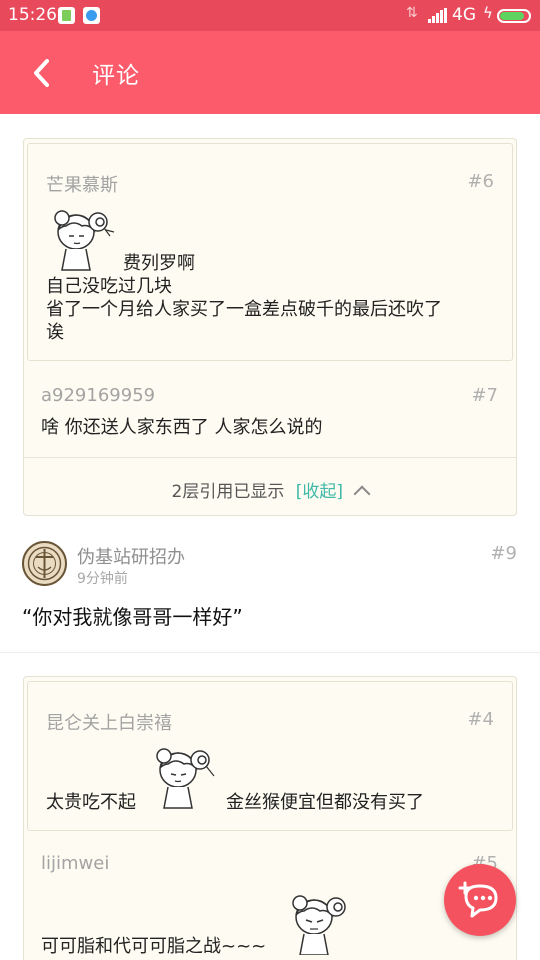 This screenshot has width=540, height=960. What do you see at coordinates (270, 756) in the screenshot?
I see `quote-block: 昆仑关上白崇禧 #4 太贵吃不起 金丝猴便宜但都没有买了` at bounding box center [270, 756].